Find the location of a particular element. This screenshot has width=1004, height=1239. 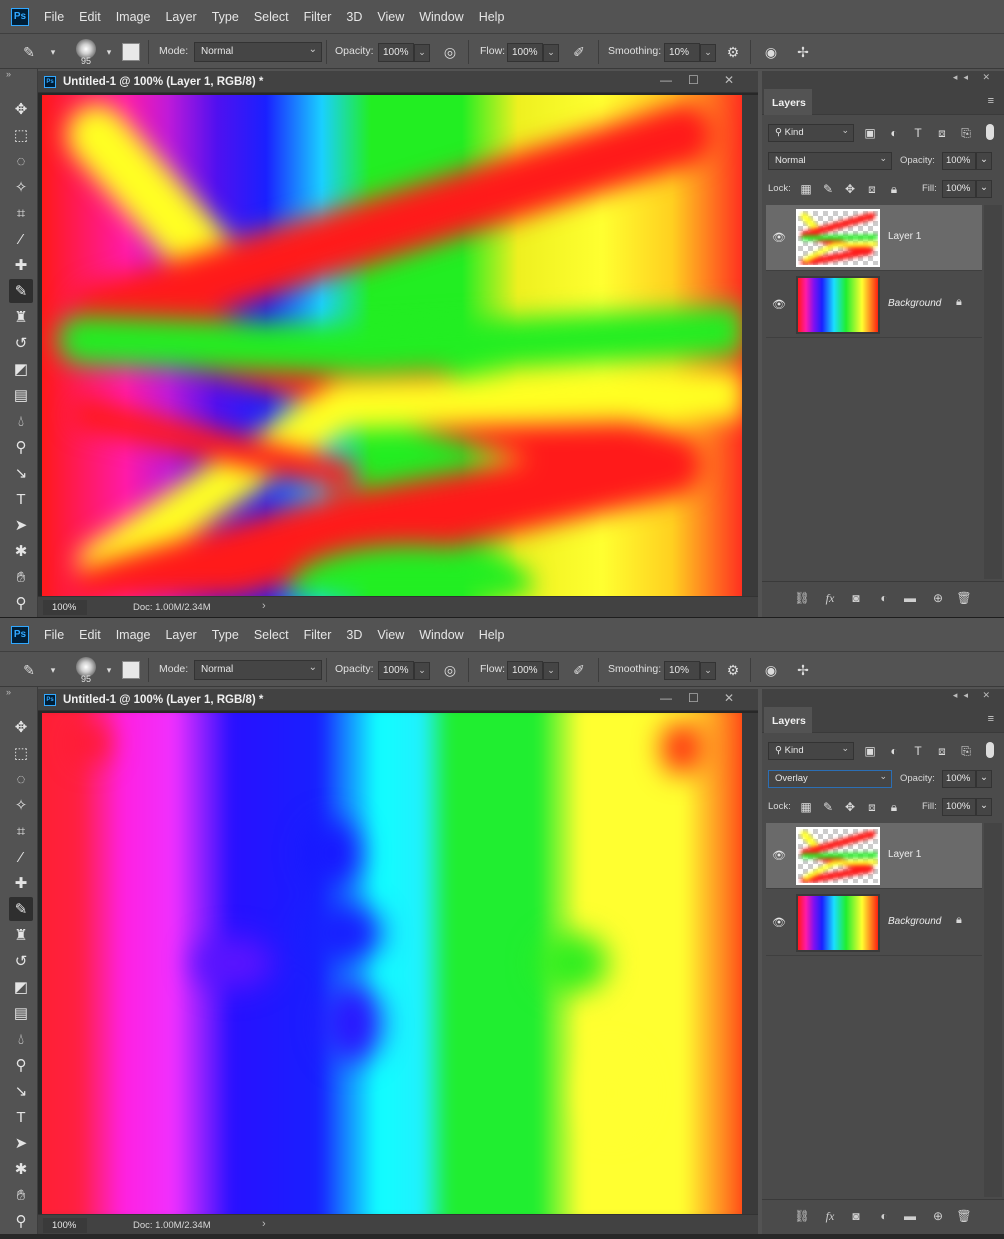

opacity-input: 100% is located at coordinates (396, 670).